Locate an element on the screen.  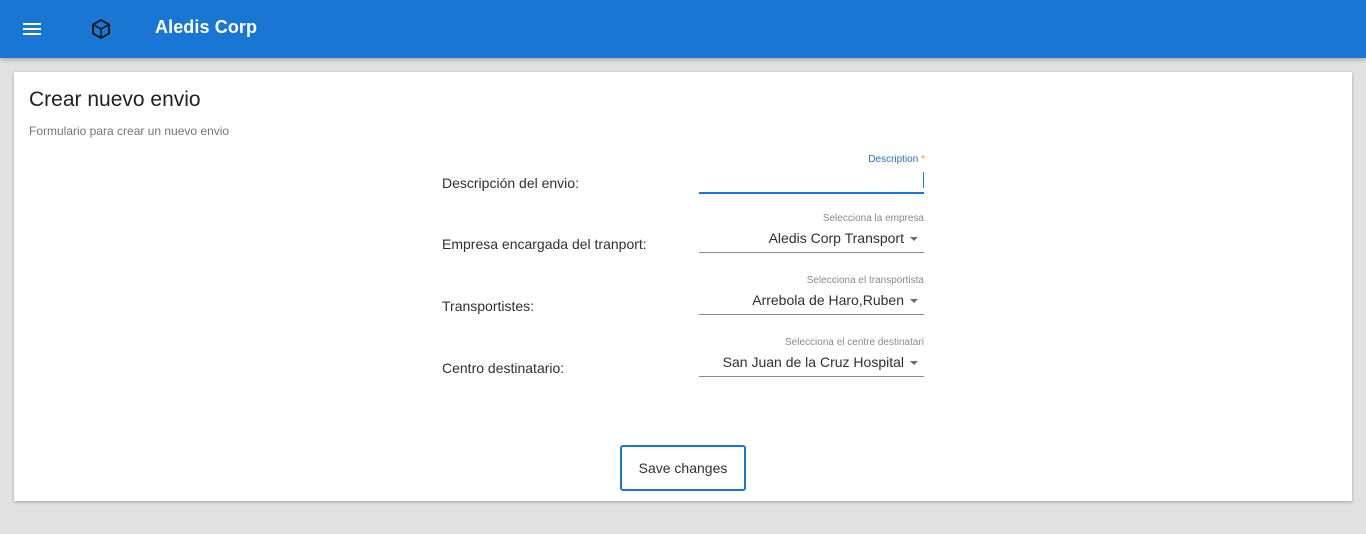
empresa-underline is located at coordinates (811, 252).